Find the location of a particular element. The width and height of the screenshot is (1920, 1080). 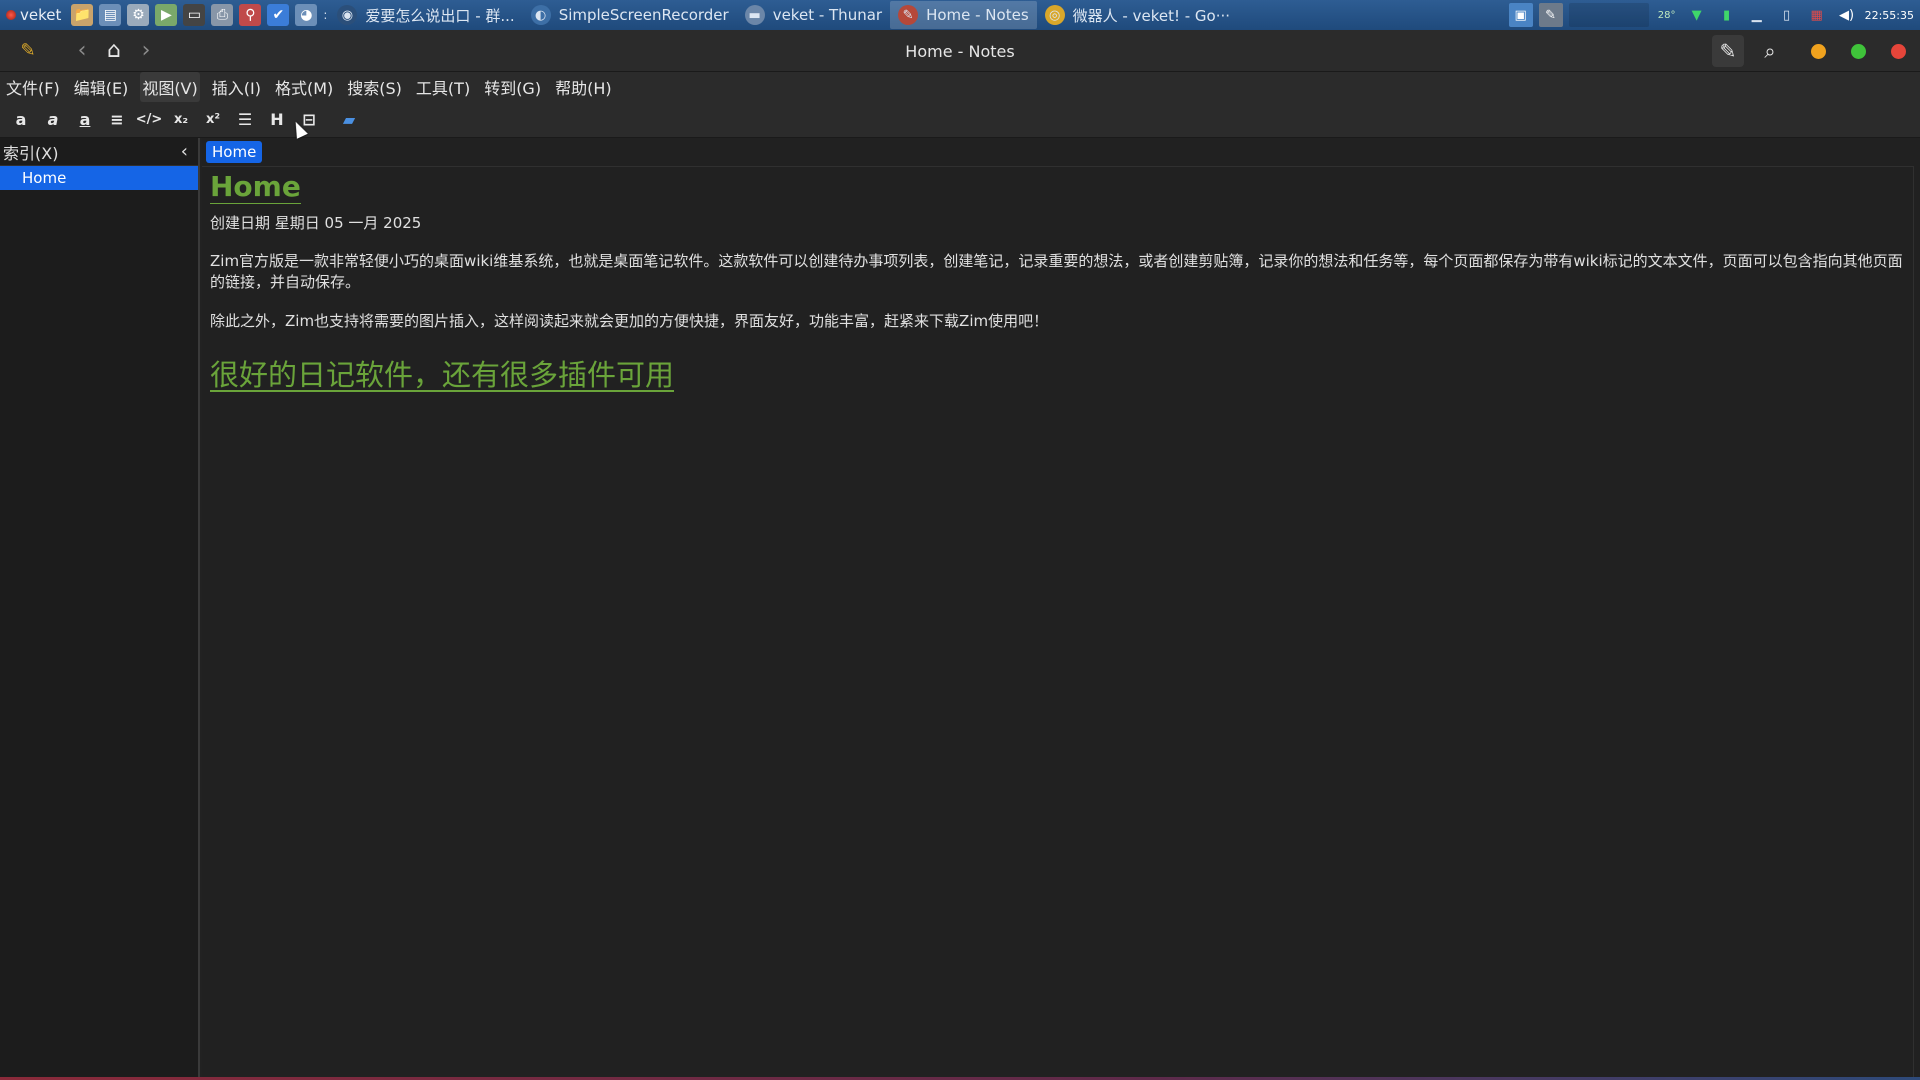

close-button is located at coordinates (1898, 51).